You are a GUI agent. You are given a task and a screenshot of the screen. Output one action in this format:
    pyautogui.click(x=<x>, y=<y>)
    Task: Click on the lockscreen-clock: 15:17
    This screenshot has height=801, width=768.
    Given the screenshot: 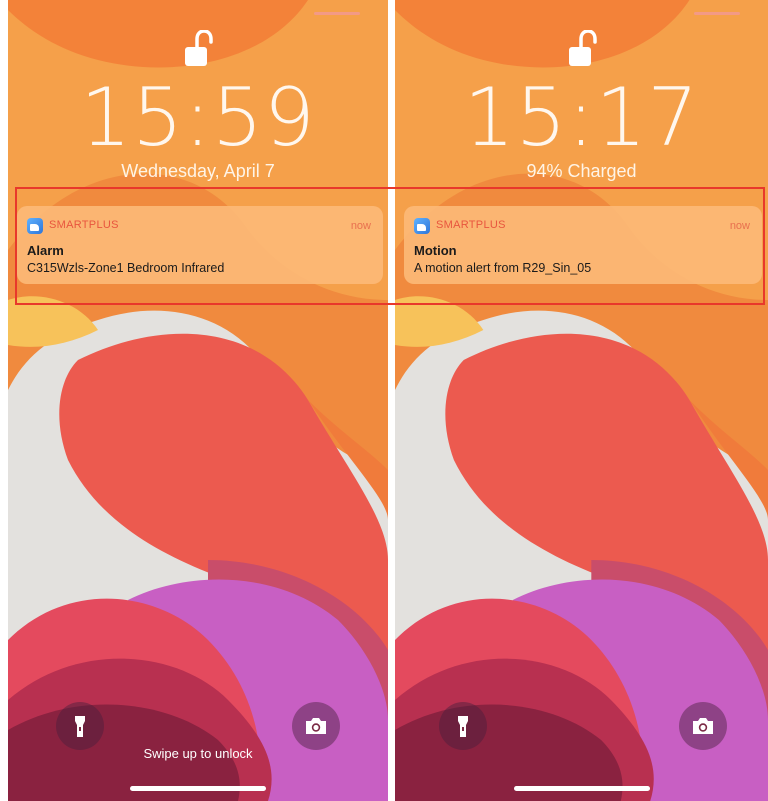 What is the action you would take?
    pyautogui.click(x=581, y=117)
    